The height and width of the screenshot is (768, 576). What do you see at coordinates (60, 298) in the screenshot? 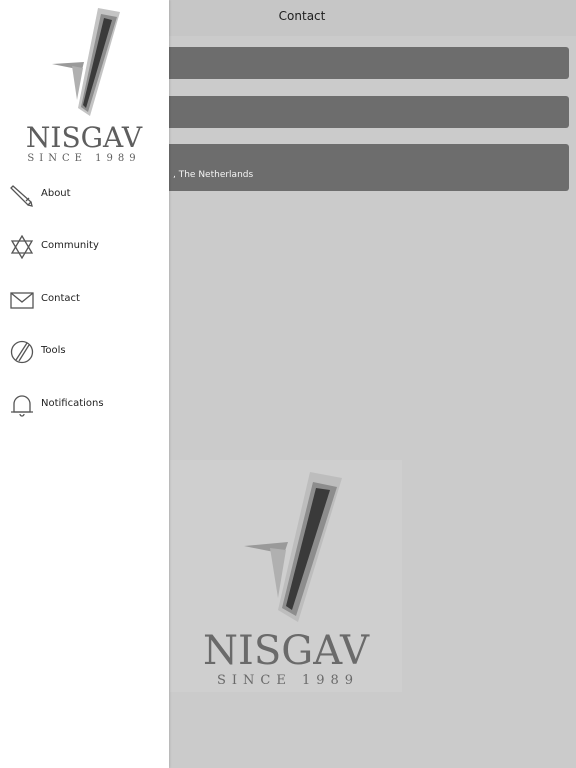
I see `menu-label-contact: Contact` at bounding box center [60, 298].